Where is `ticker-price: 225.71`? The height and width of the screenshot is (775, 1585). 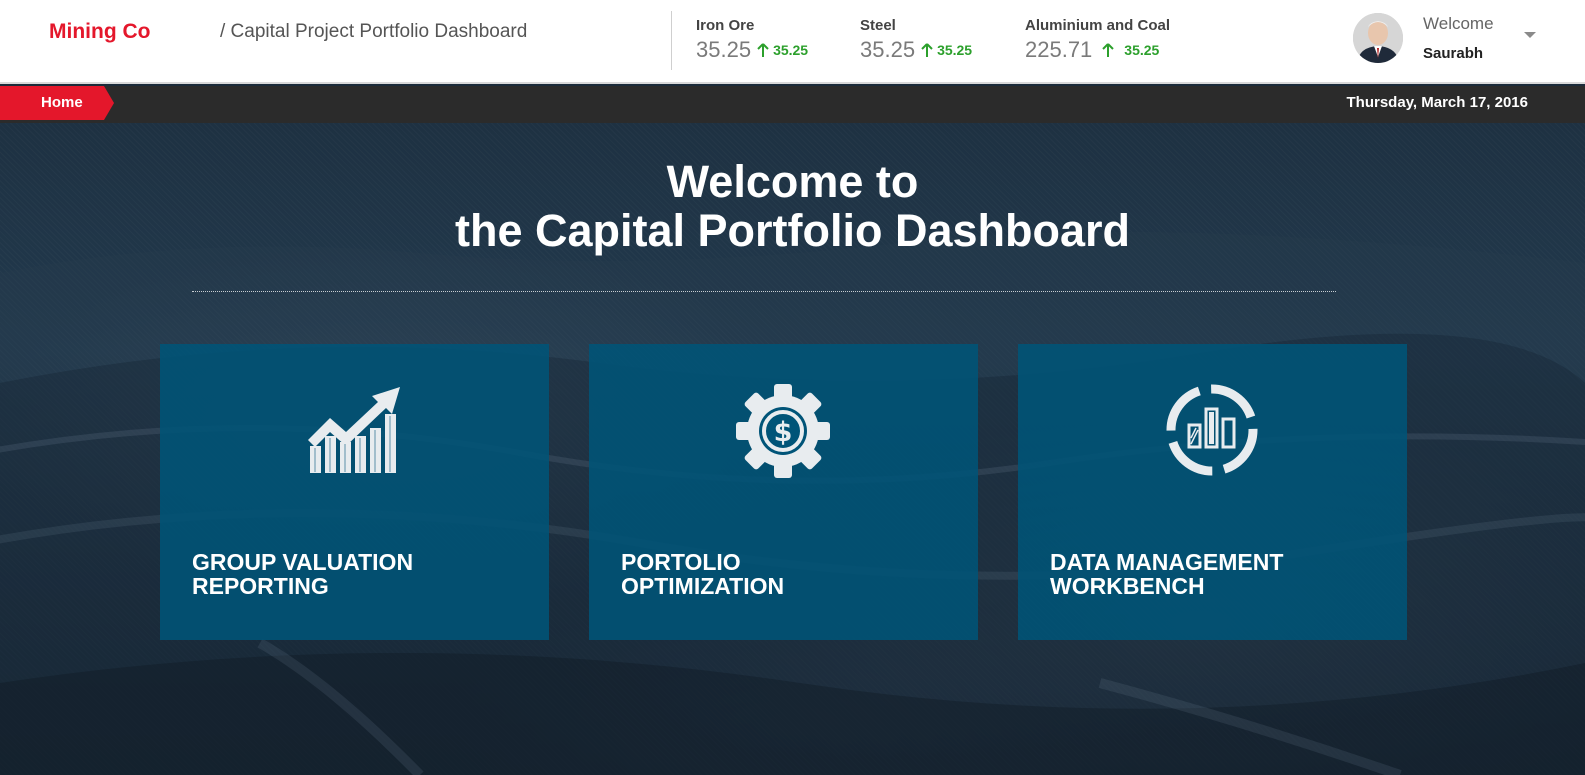 ticker-price: 225.71 is located at coordinates (1059, 49).